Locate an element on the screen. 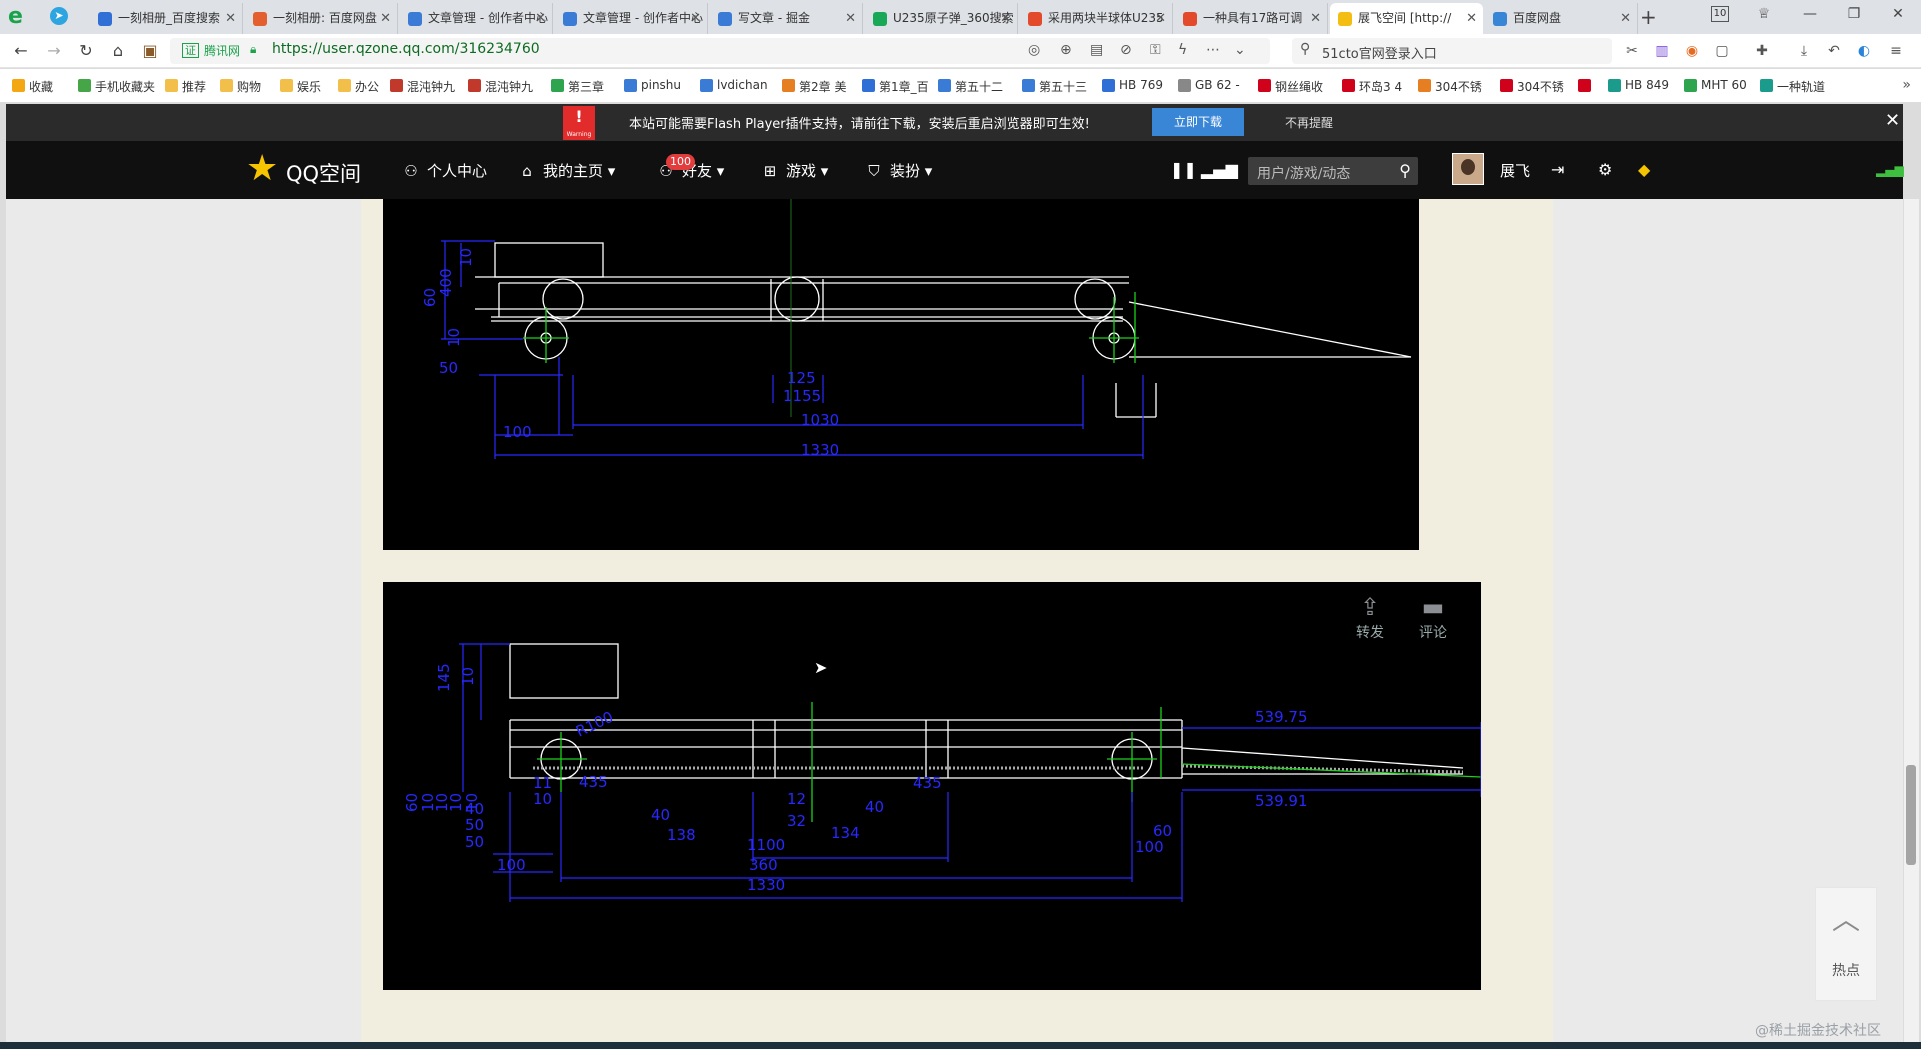 Image resolution: width=1921 pixels, height=1049 pixels. username: 展飞 is located at coordinates (1515, 170).